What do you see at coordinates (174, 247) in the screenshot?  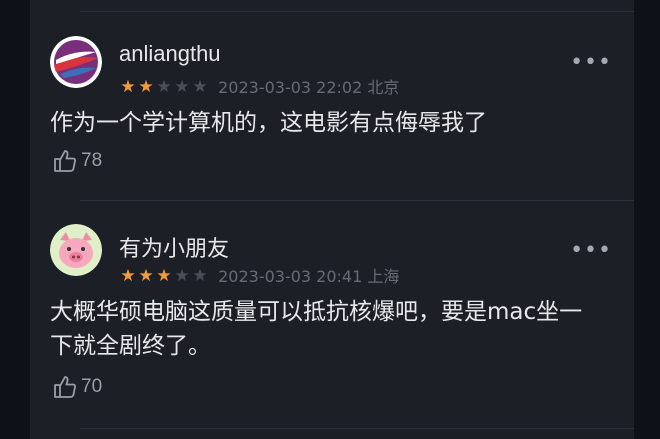 I see `username: 有为小朋友` at bounding box center [174, 247].